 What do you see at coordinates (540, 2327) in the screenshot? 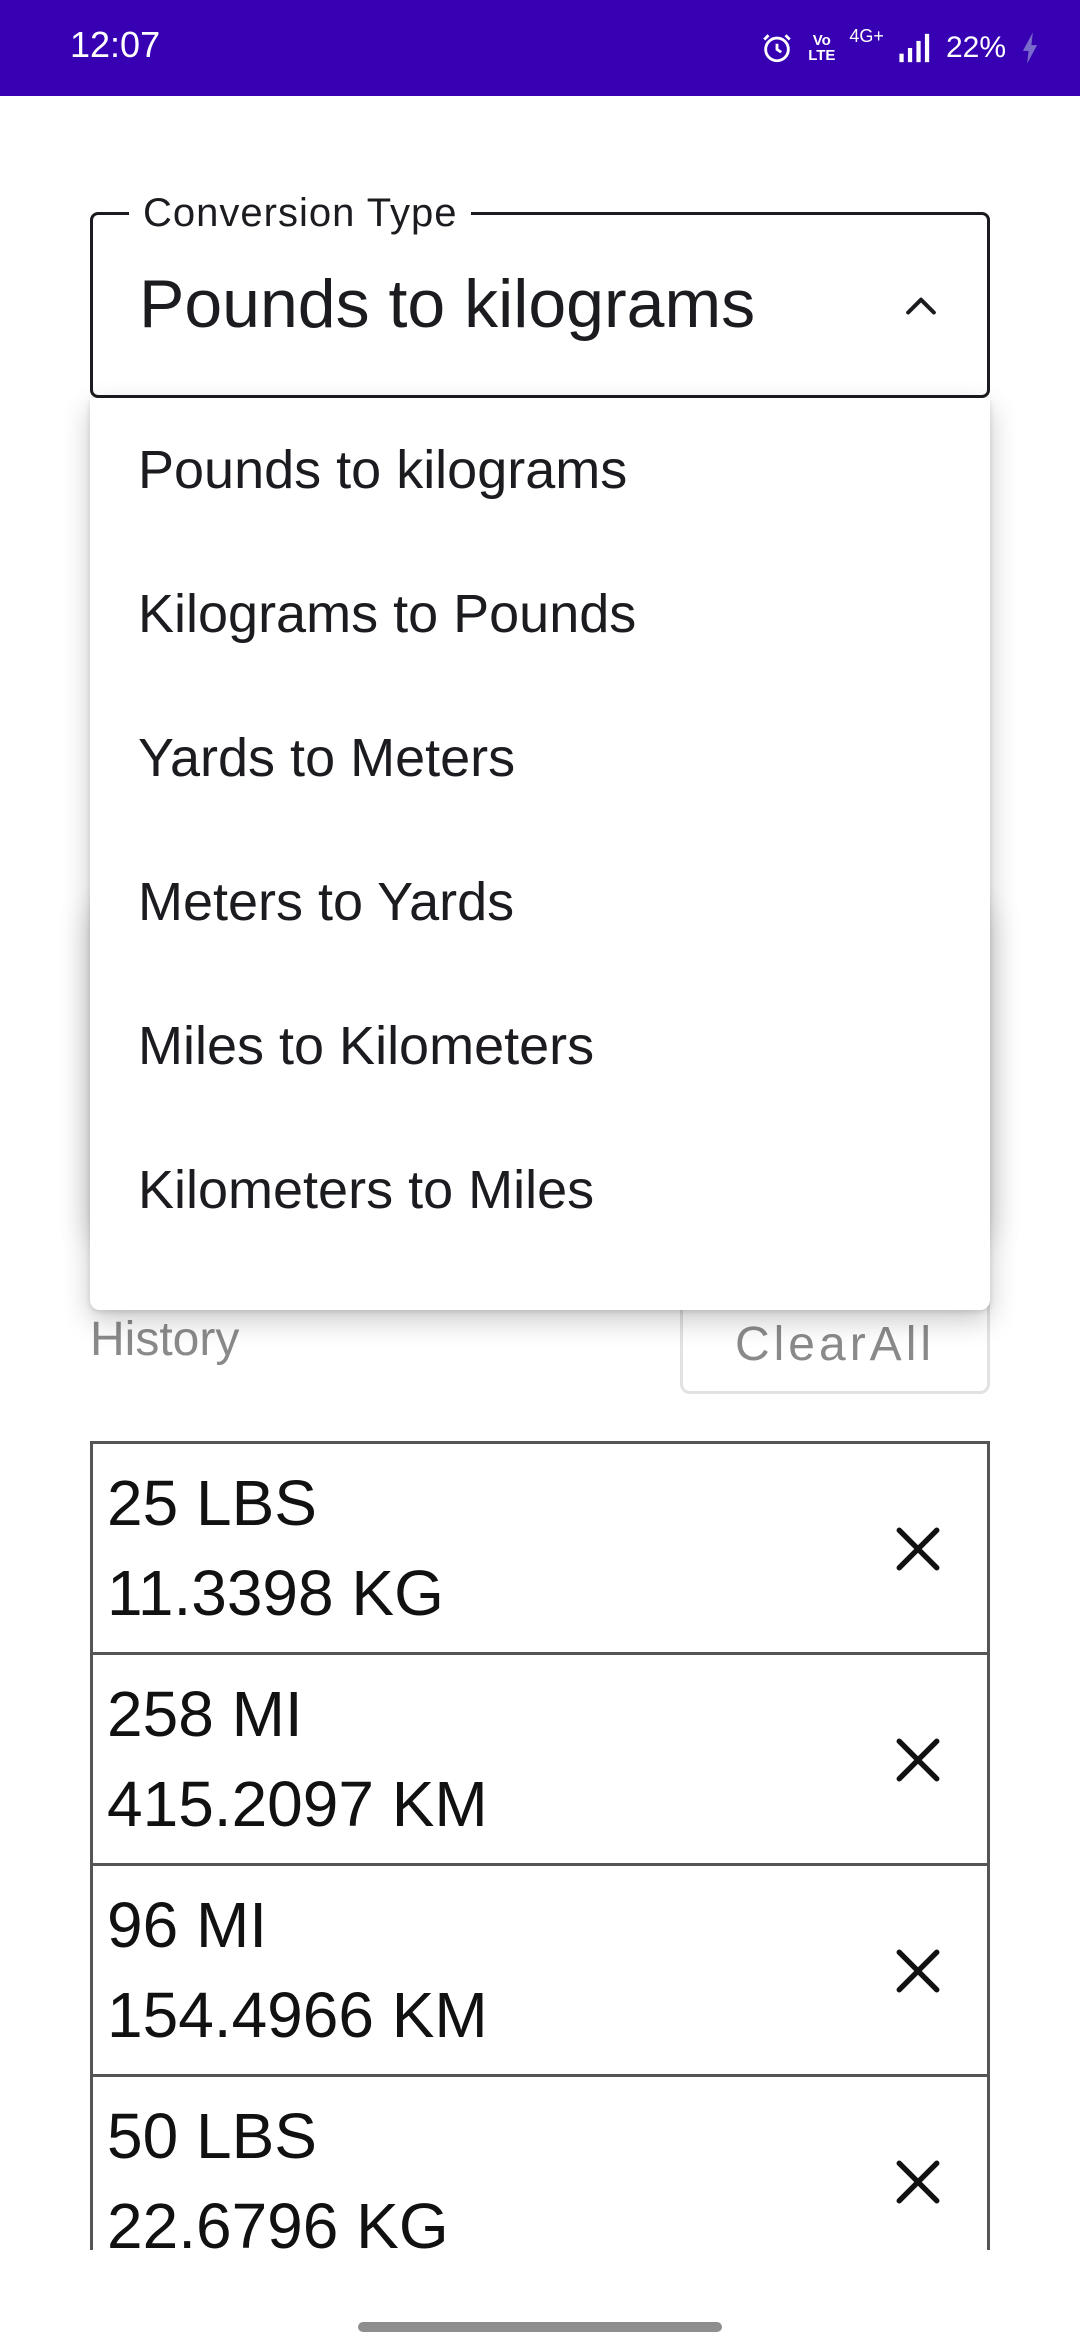
I see `gesture-bar` at bounding box center [540, 2327].